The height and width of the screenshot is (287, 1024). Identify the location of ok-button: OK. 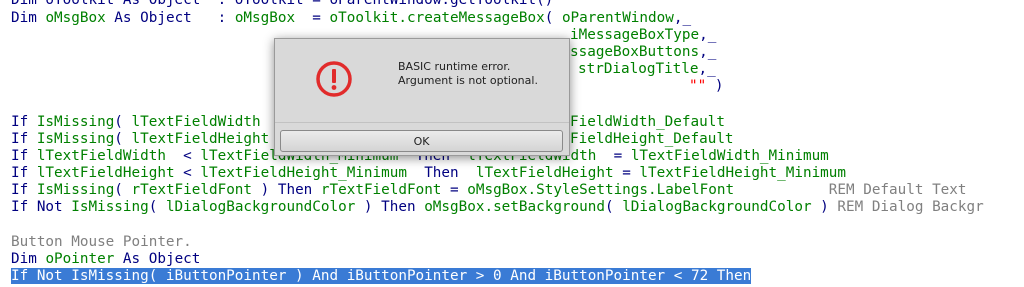
(421, 141).